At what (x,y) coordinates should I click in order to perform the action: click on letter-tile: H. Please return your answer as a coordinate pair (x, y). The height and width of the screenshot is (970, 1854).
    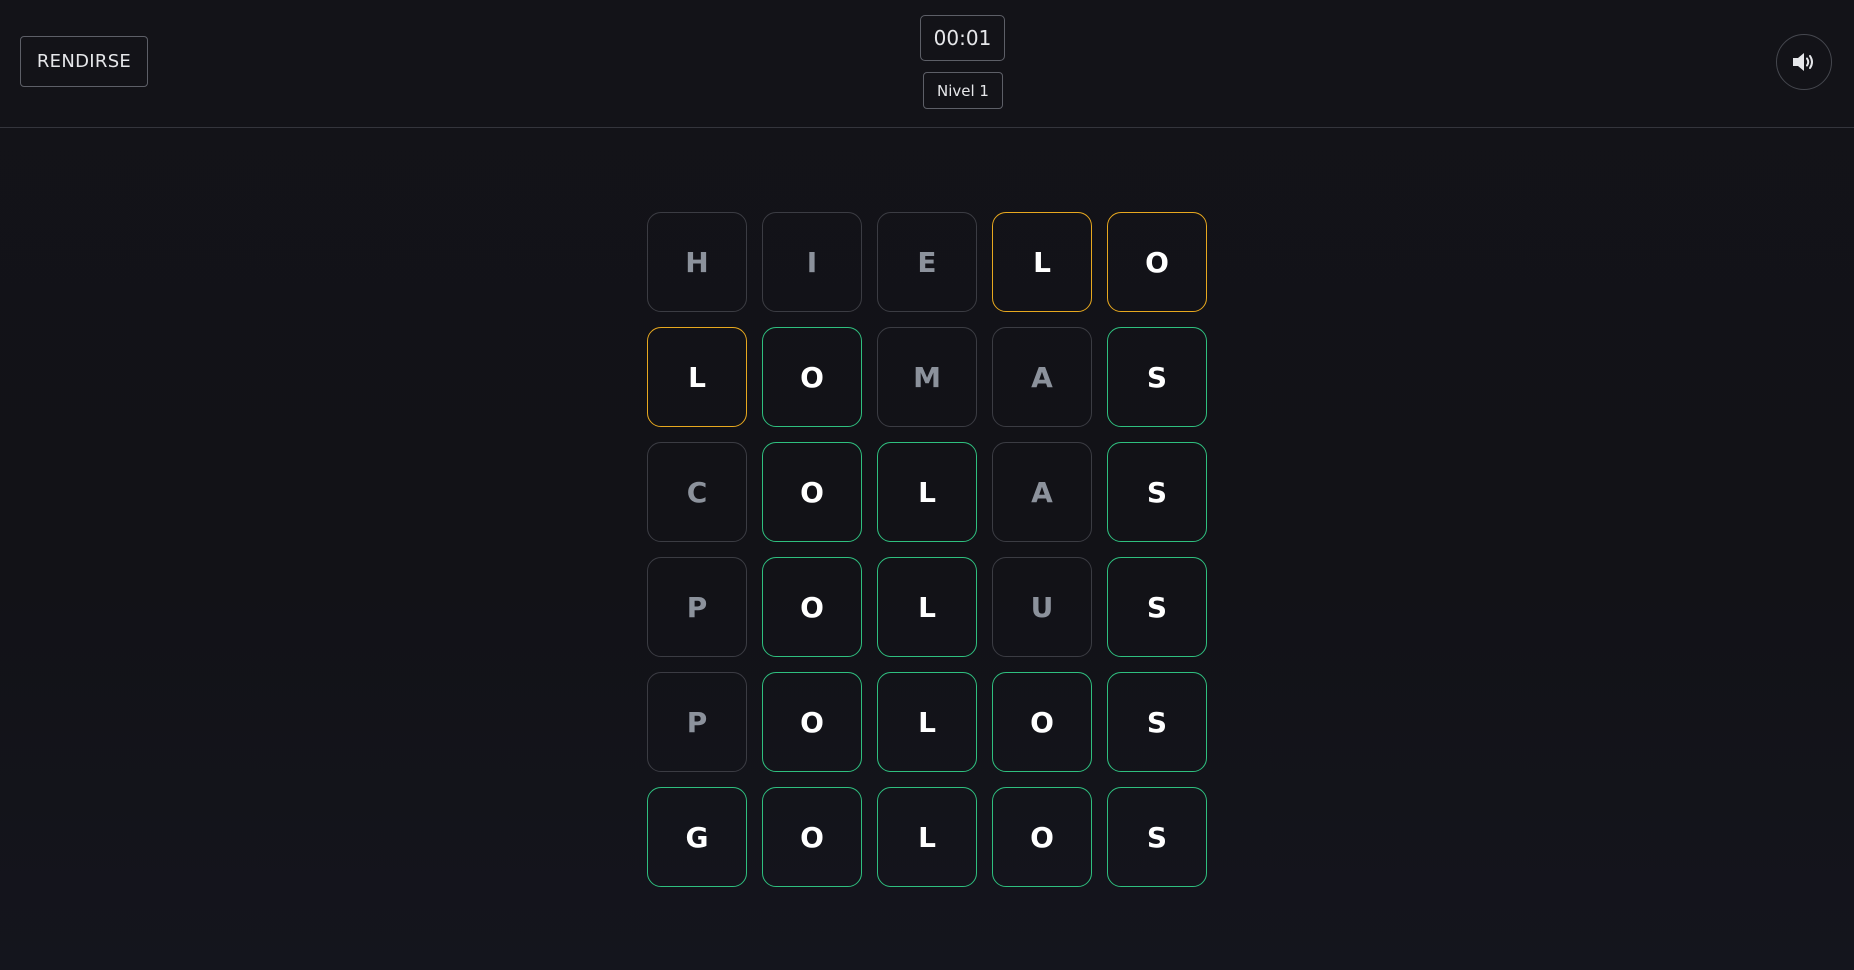
    Looking at the image, I should click on (697, 262).